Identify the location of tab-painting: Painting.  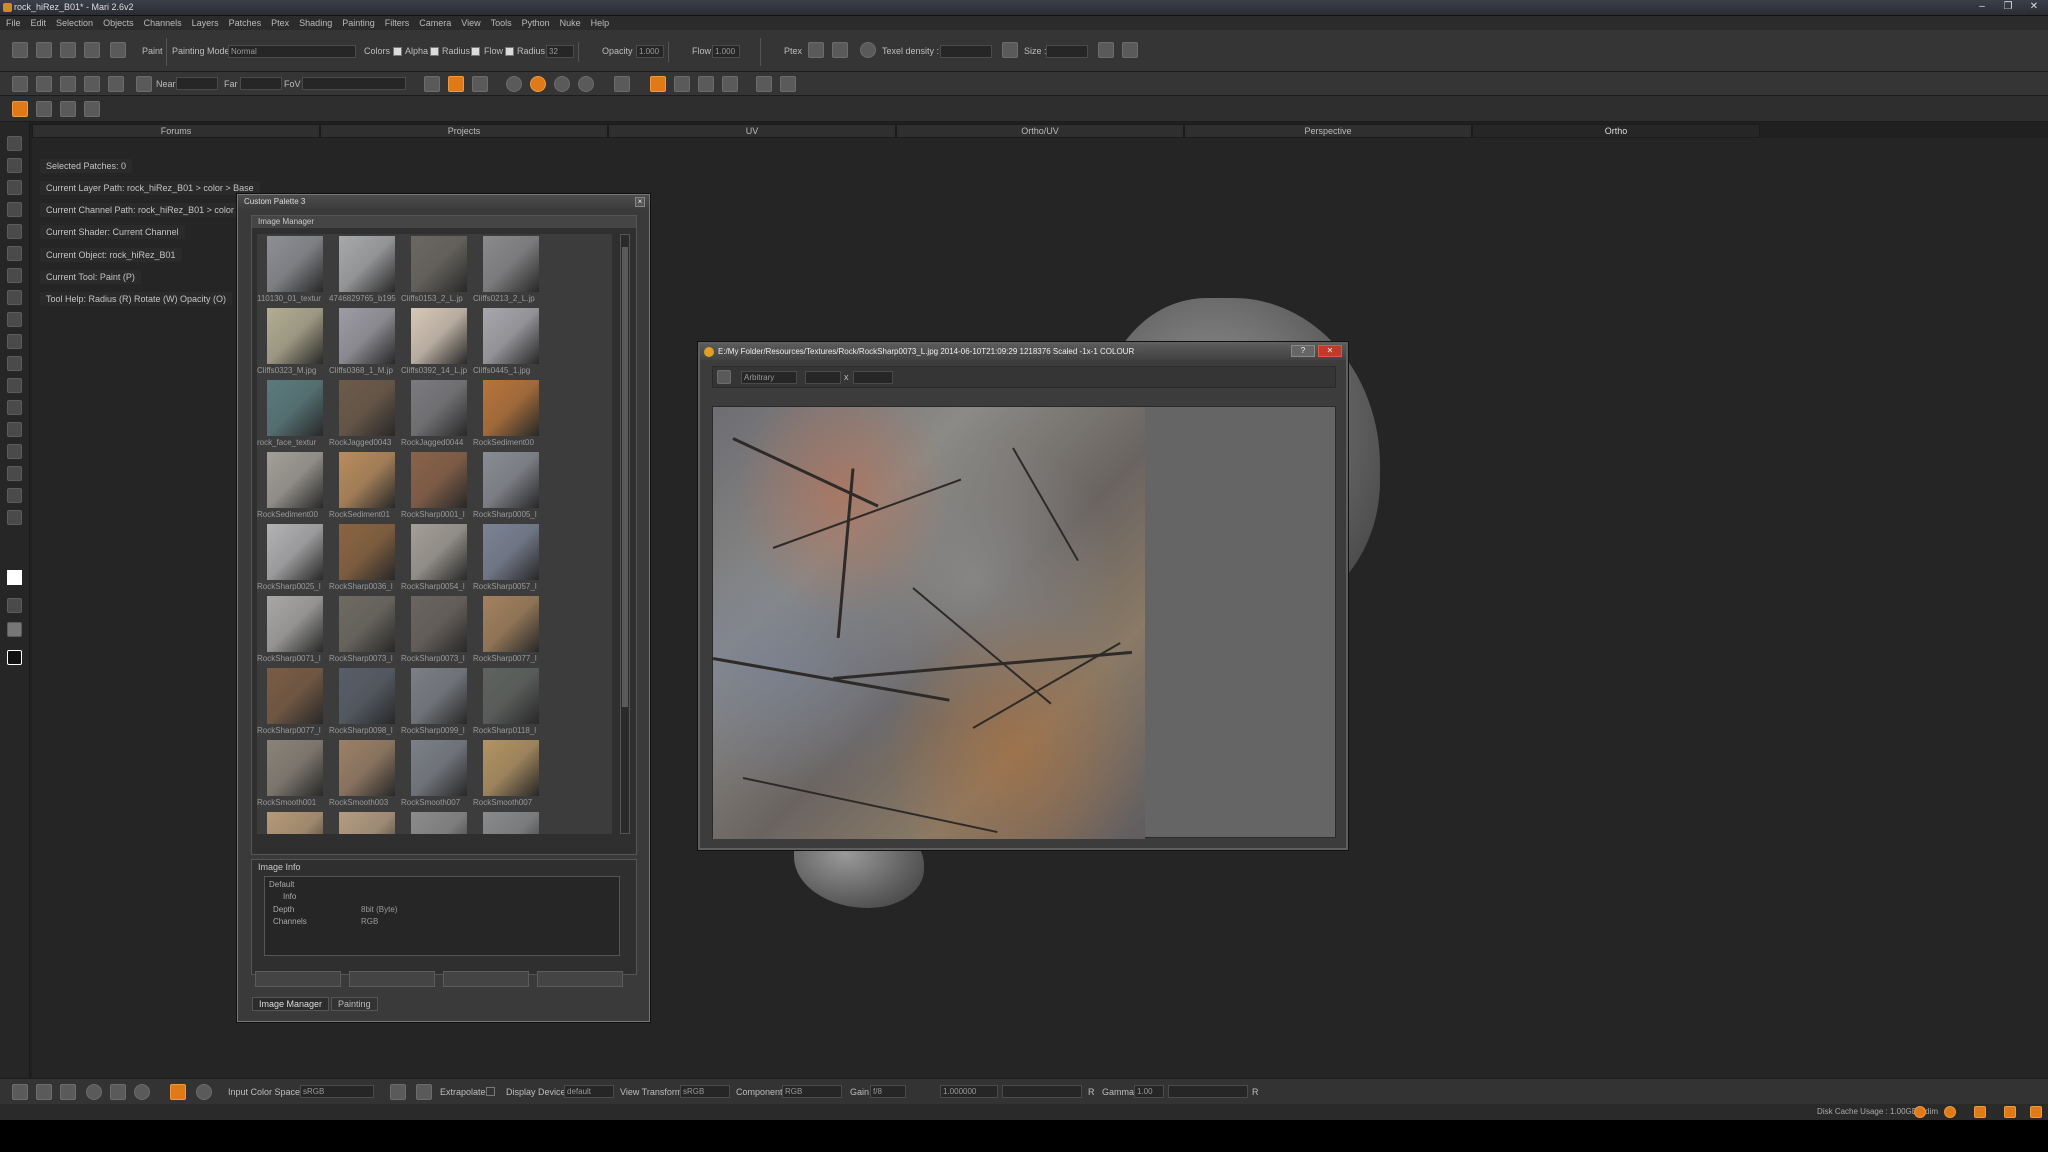
(354, 1004).